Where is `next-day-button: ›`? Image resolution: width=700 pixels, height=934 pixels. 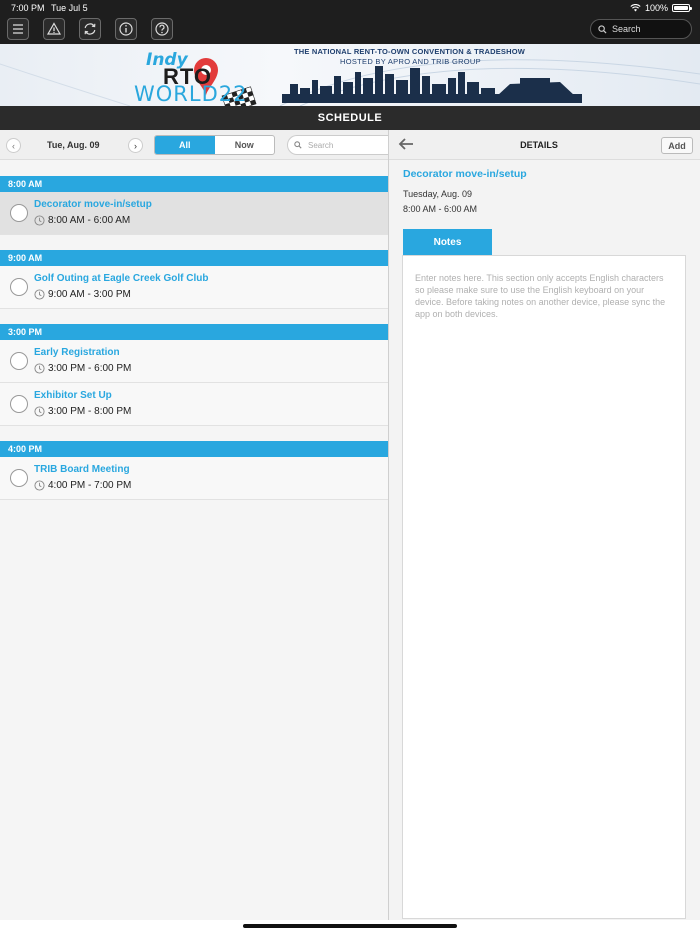 next-day-button: › is located at coordinates (135, 145).